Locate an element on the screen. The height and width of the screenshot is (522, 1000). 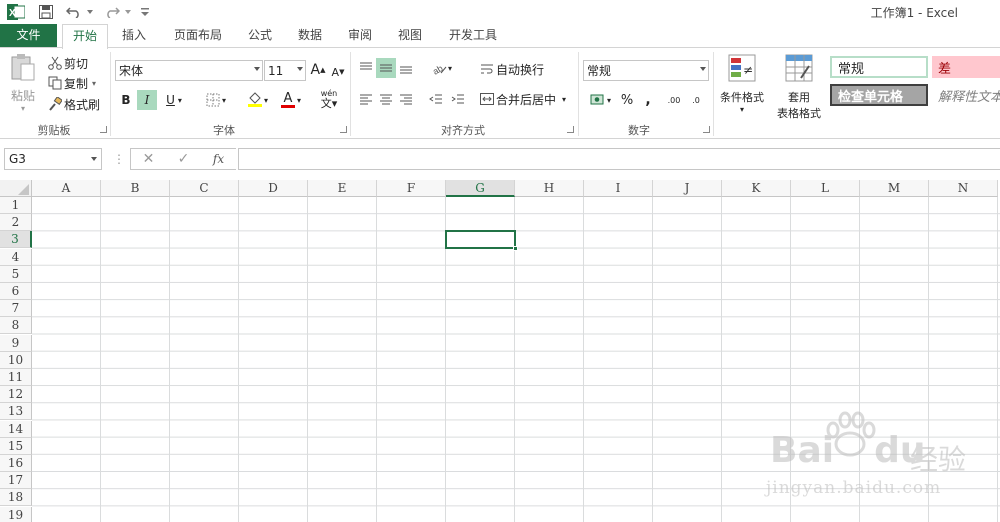
row-header-10: 10 is located at coordinates (16, 360).